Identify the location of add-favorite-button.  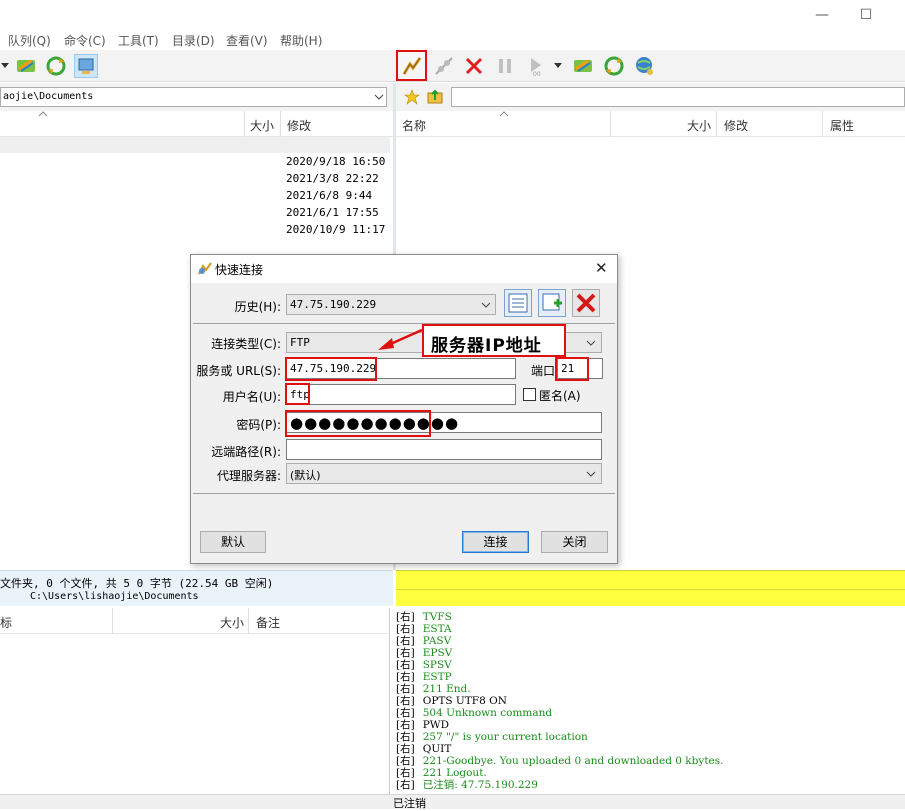
(552, 303).